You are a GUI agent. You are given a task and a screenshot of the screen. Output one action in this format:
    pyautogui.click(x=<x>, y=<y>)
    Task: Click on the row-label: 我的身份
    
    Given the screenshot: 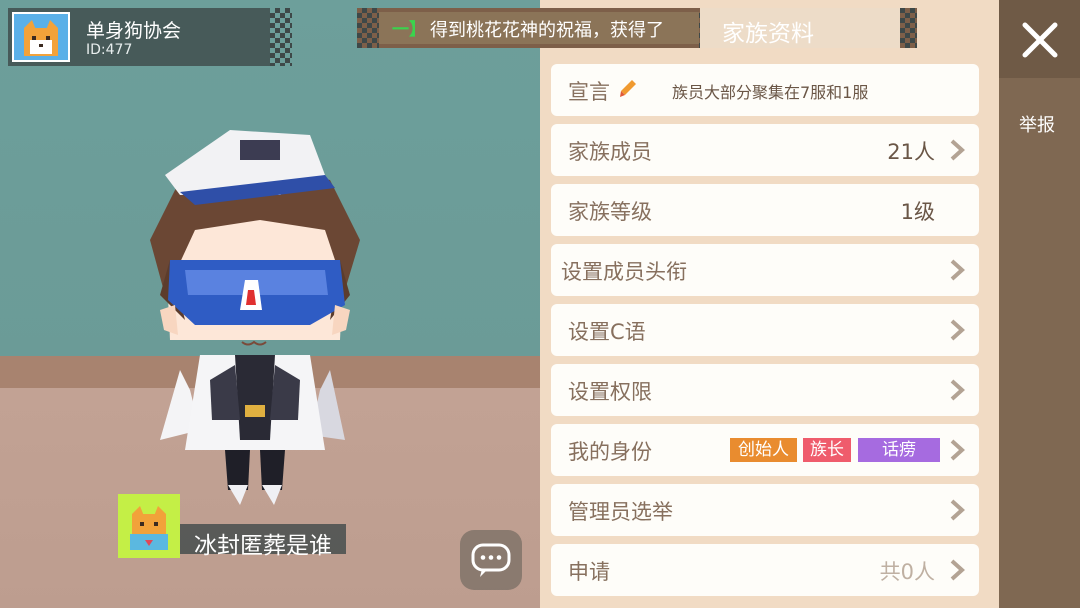 What is the action you would take?
    pyautogui.click(x=610, y=452)
    